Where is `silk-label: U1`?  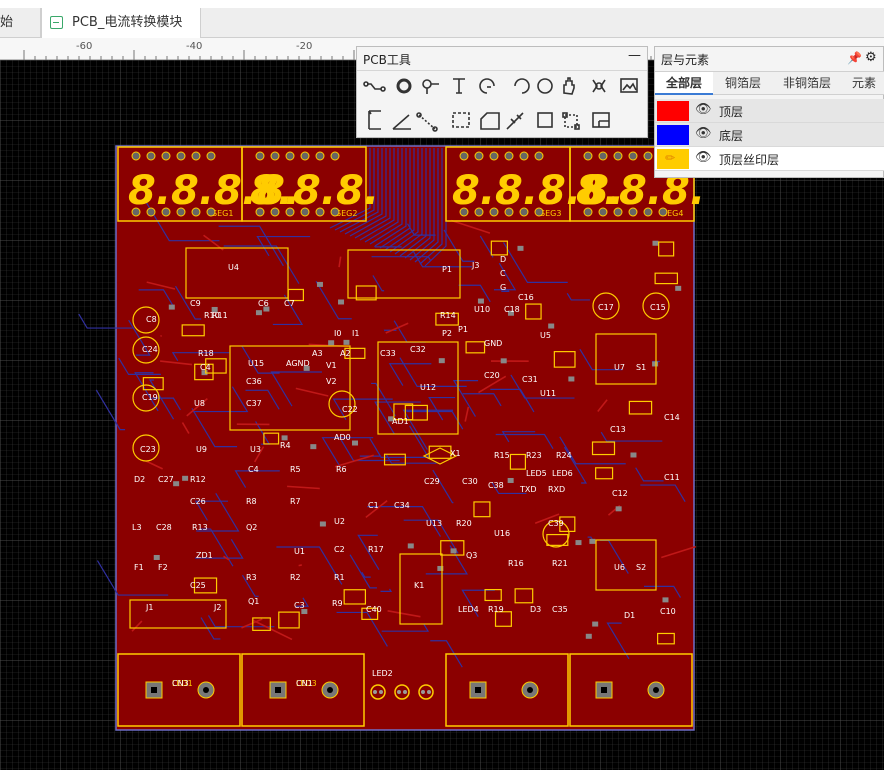 silk-label: U1 is located at coordinates (299, 551).